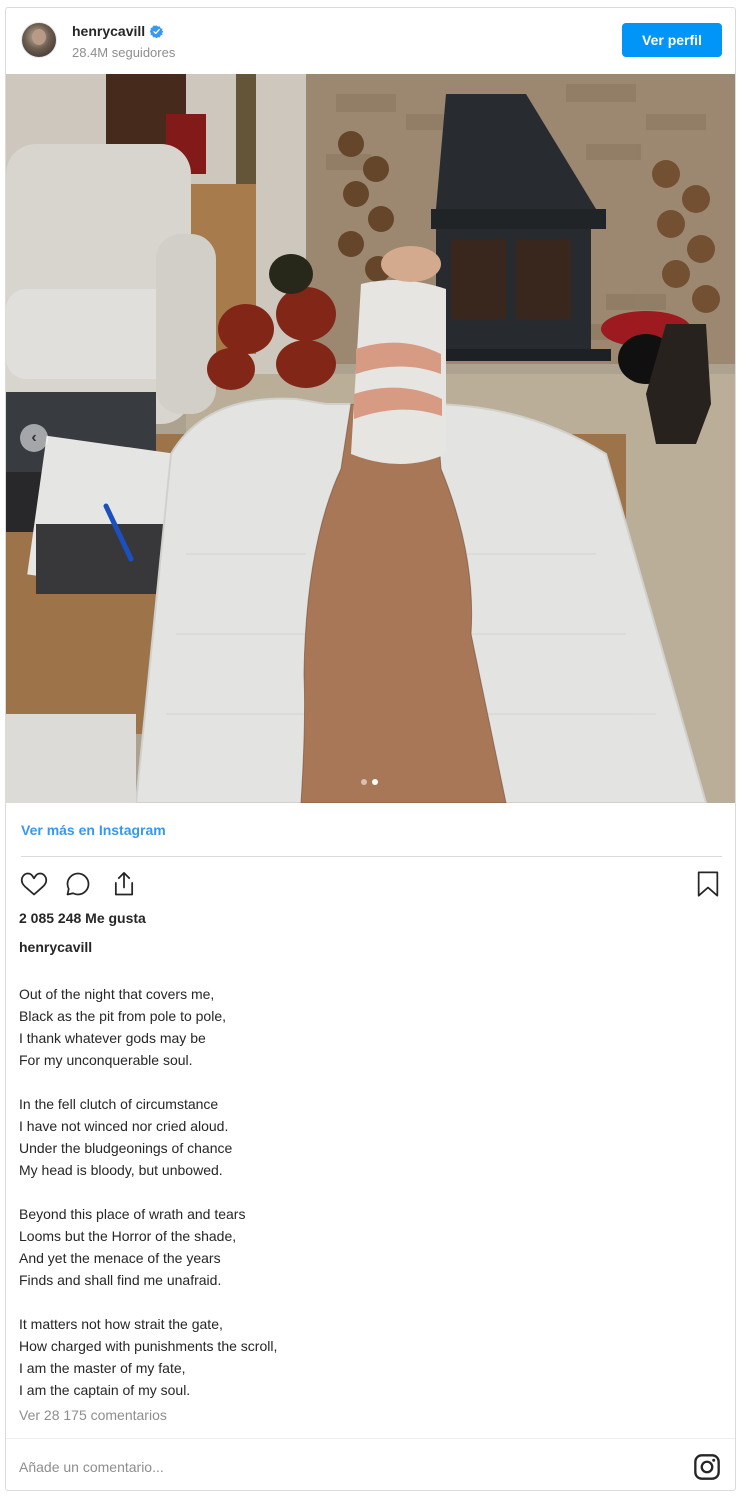 This screenshot has height=1500, width=746. Describe the element at coordinates (126, 1148) in the screenshot. I see `caption-line: Under the bludgeonings of chance` at that location.